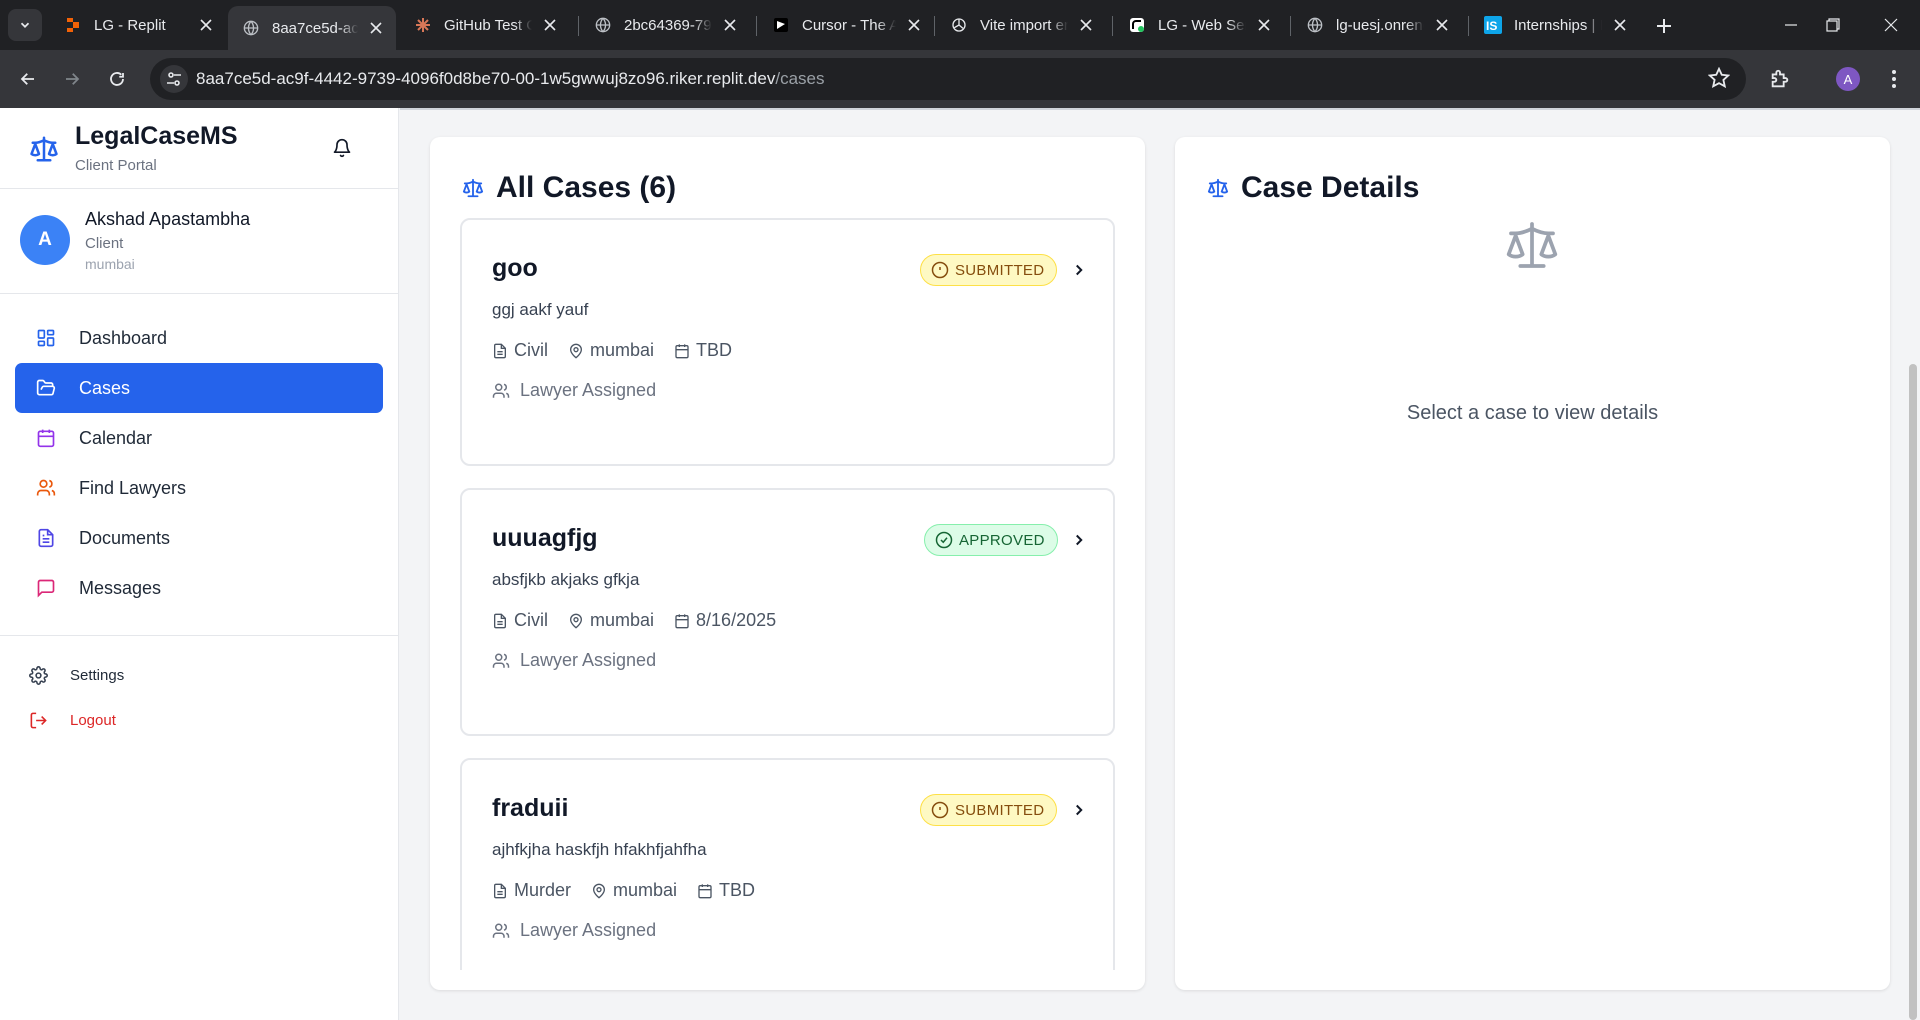 This screenshot has width=1920, height=1020. Describe the element at coordinates (665, 25) in the screenshot. I see `browser-tab: 2bc64369-79` at that location.